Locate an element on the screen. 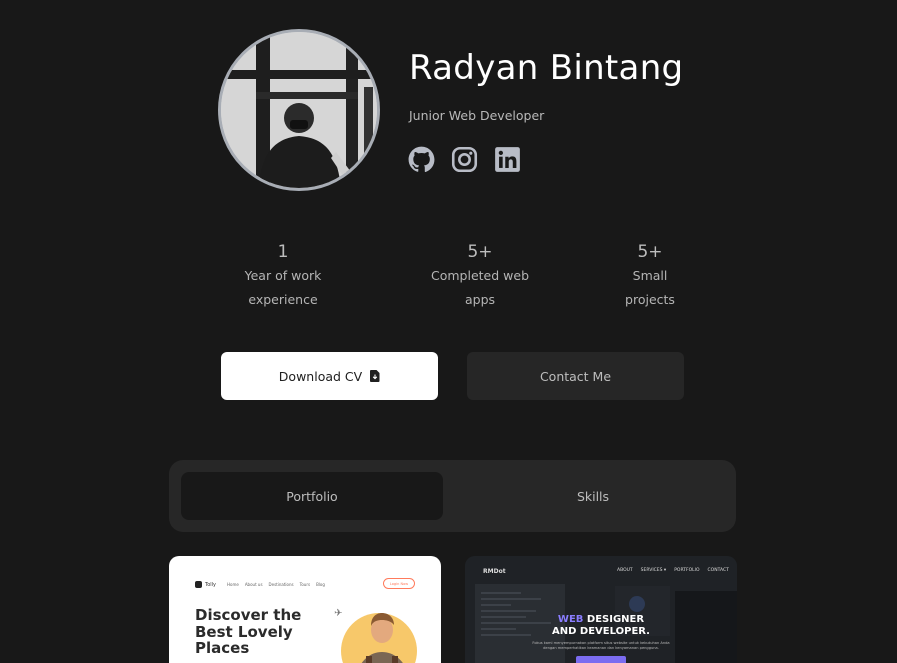 Image resolution: width=897 pixels, height=663 pixels. profile-avatar is located at coordinates (299, 110).